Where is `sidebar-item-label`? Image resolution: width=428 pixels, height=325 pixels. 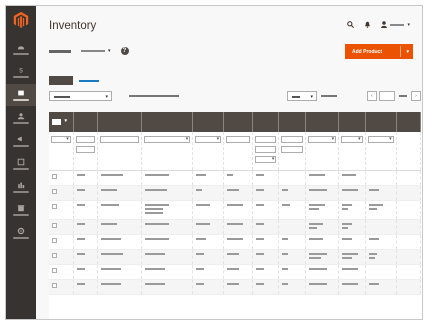
sidebar-item-label is located at coordinates (21, 100).